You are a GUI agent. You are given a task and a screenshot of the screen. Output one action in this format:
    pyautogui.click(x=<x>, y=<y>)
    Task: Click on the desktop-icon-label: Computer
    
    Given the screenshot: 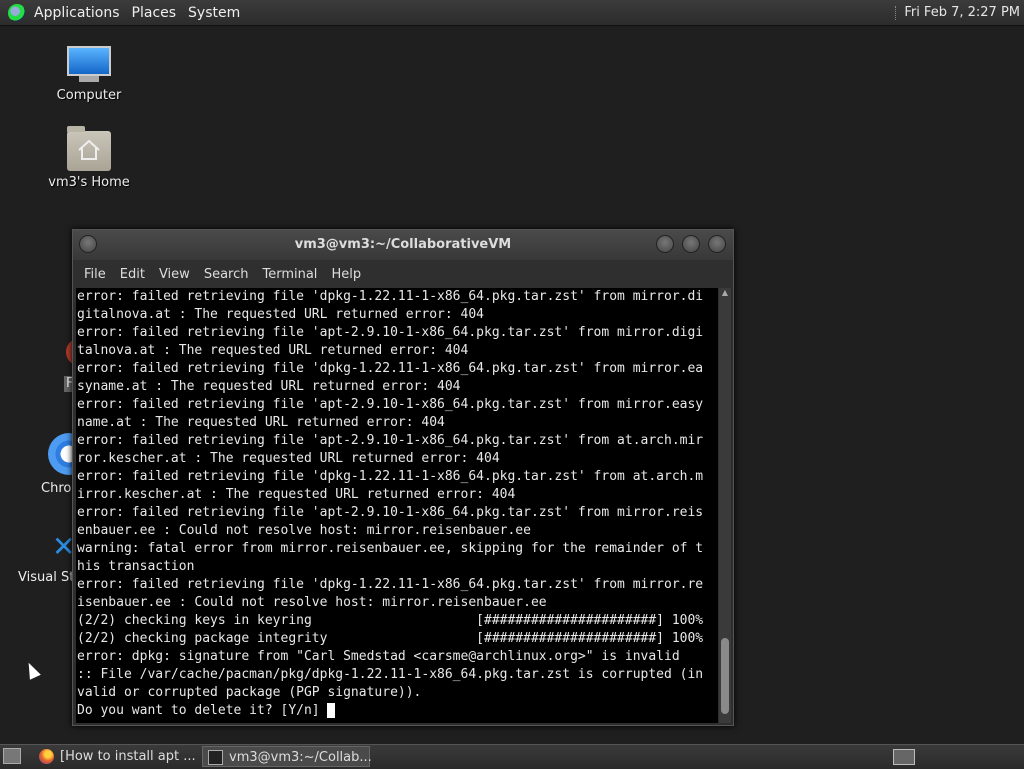 What is the action you would take?
    pyautogui.click(x=89, y=95)
    